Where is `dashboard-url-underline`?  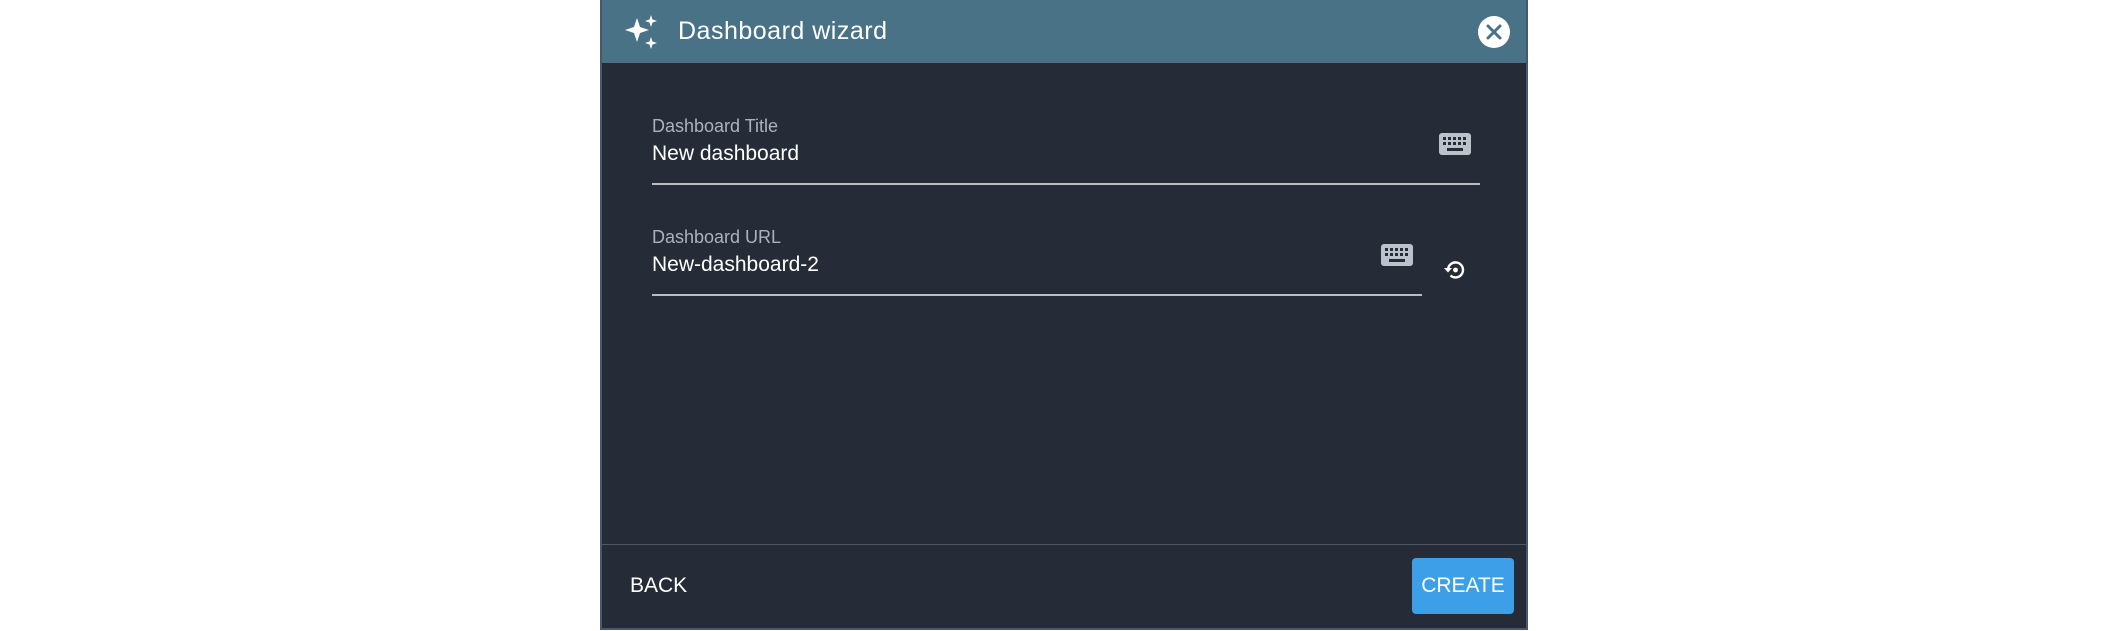
dashboard-url-underline is located at coordinates (1037, 295).